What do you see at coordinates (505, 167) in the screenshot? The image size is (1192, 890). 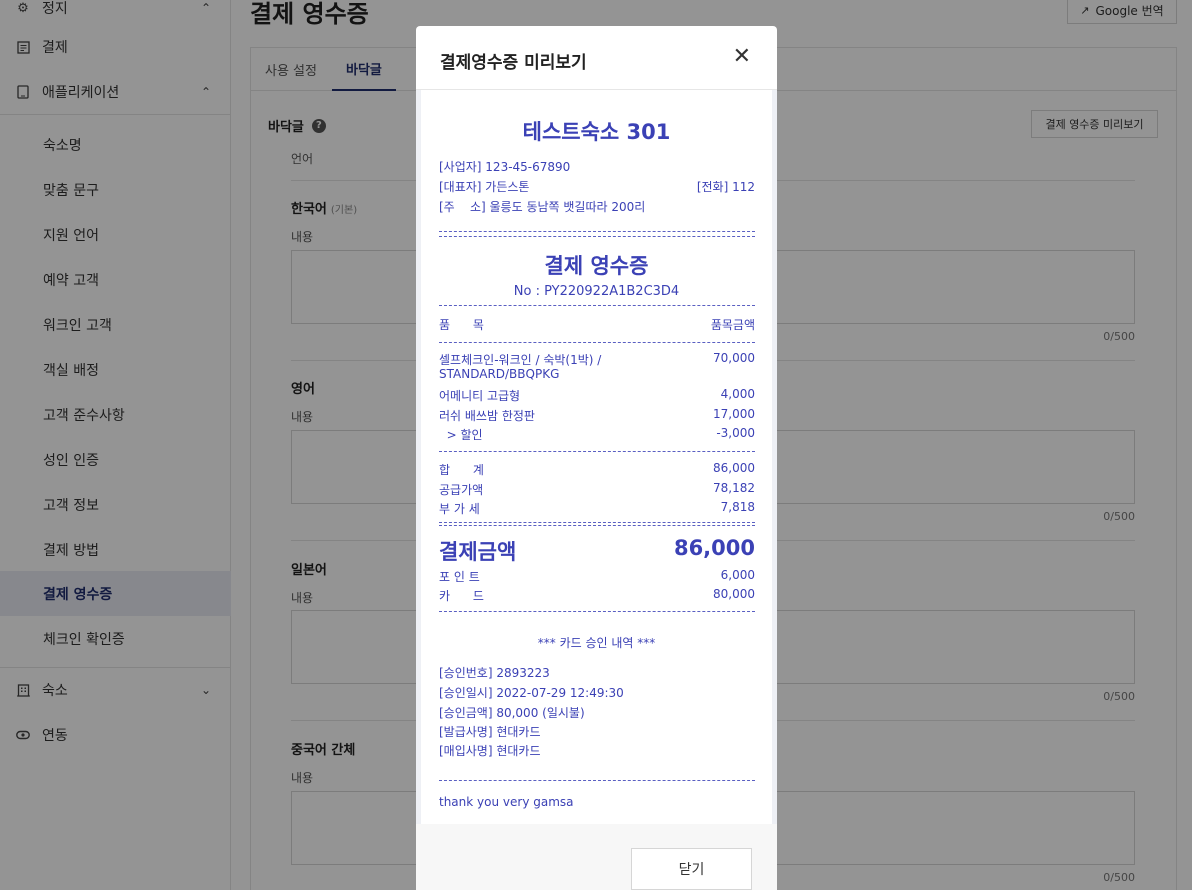 I see `business-number: [사업자] 123-45-67890` at bounding box center [505, 167].